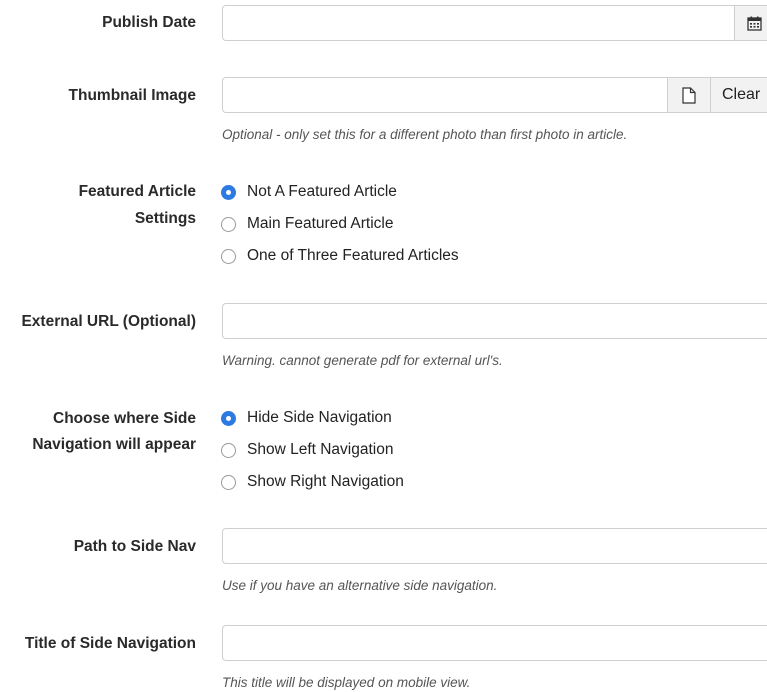  I want to click on radio-label: One of Three Featured Articles, so click(353, 255).